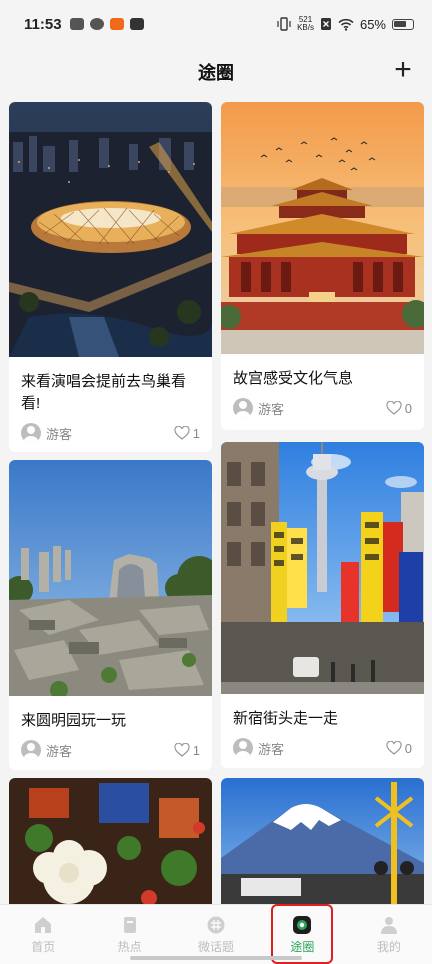 This screenshot has width=432, height=964. I want to click on bottom-nav: 首页 热点 微话题 途圈 我的, so click(216, 934).